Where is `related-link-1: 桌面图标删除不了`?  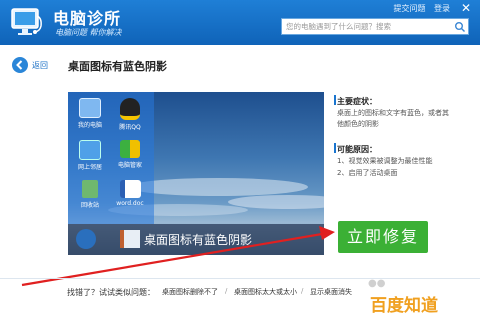 related-link-1: 桌面图标删除不了 is located at coordinates (190, 292).